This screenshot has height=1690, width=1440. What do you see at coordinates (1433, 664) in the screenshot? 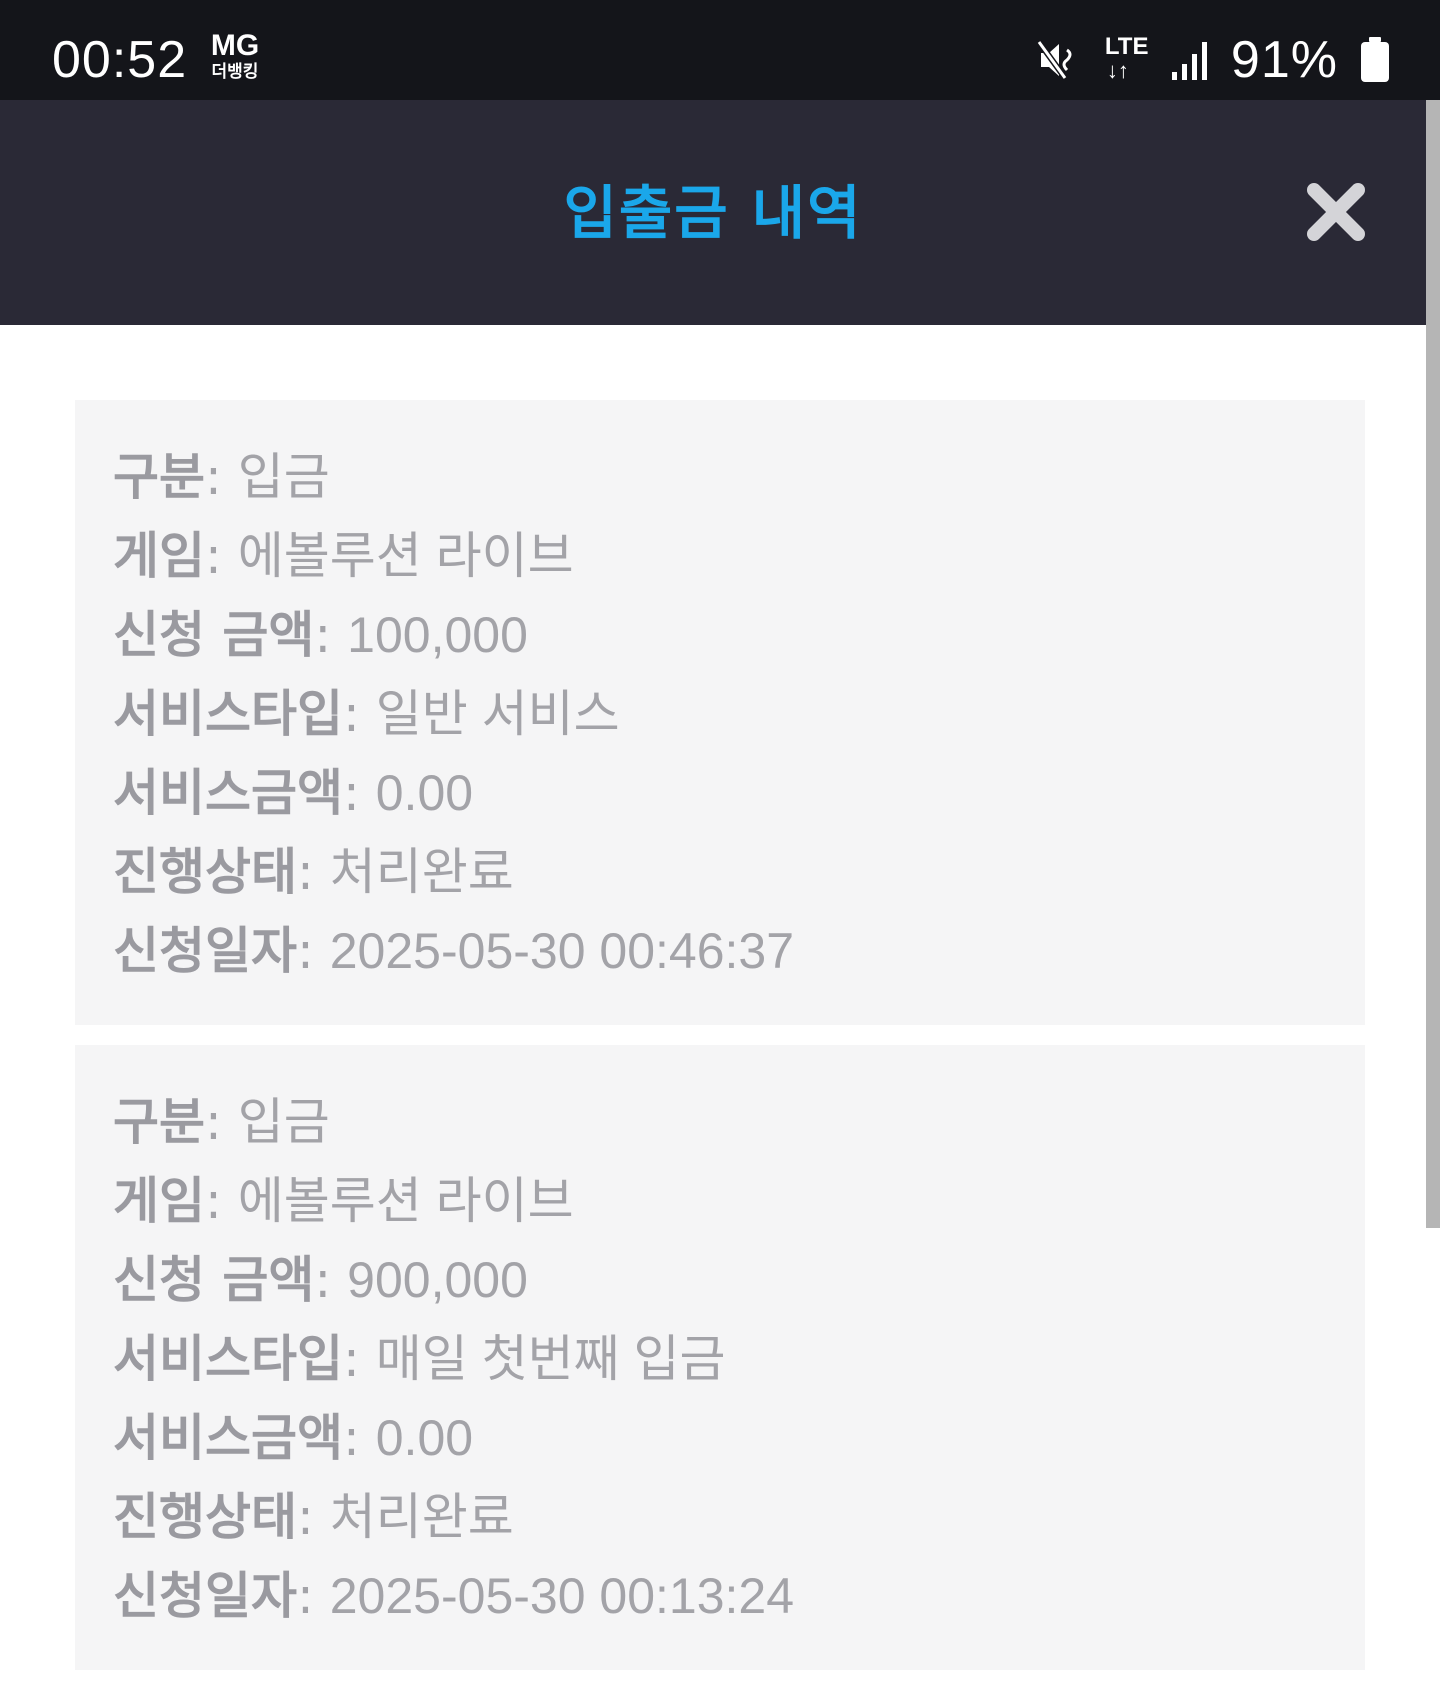
I see `scrollbar-thumb` at bounding box center [1433, 664].